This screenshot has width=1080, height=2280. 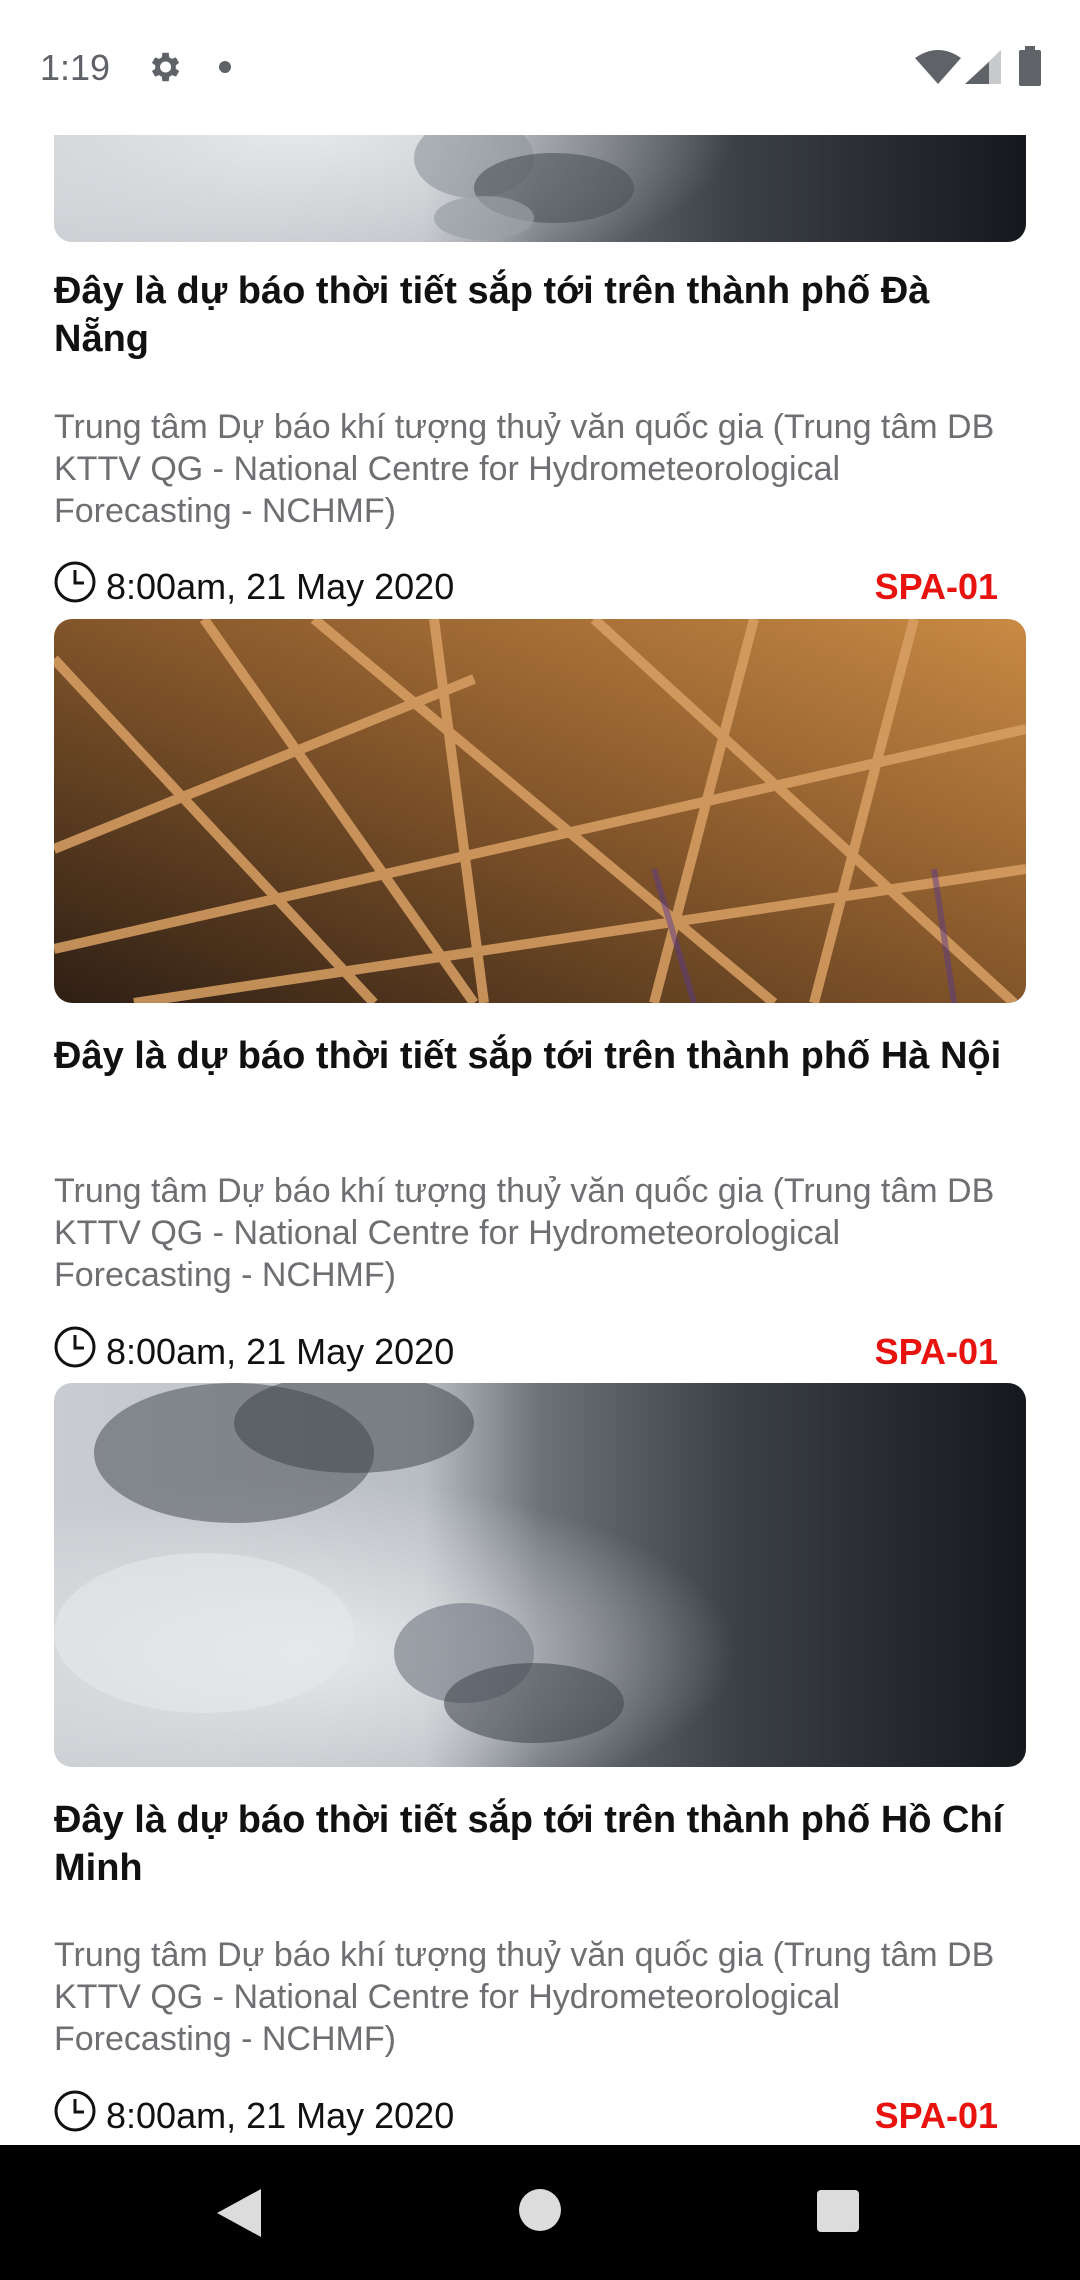 What do you see at coordinates (239, 2213) in the screenshot?
I see `back-icon` at bounding box center [239, 2213].